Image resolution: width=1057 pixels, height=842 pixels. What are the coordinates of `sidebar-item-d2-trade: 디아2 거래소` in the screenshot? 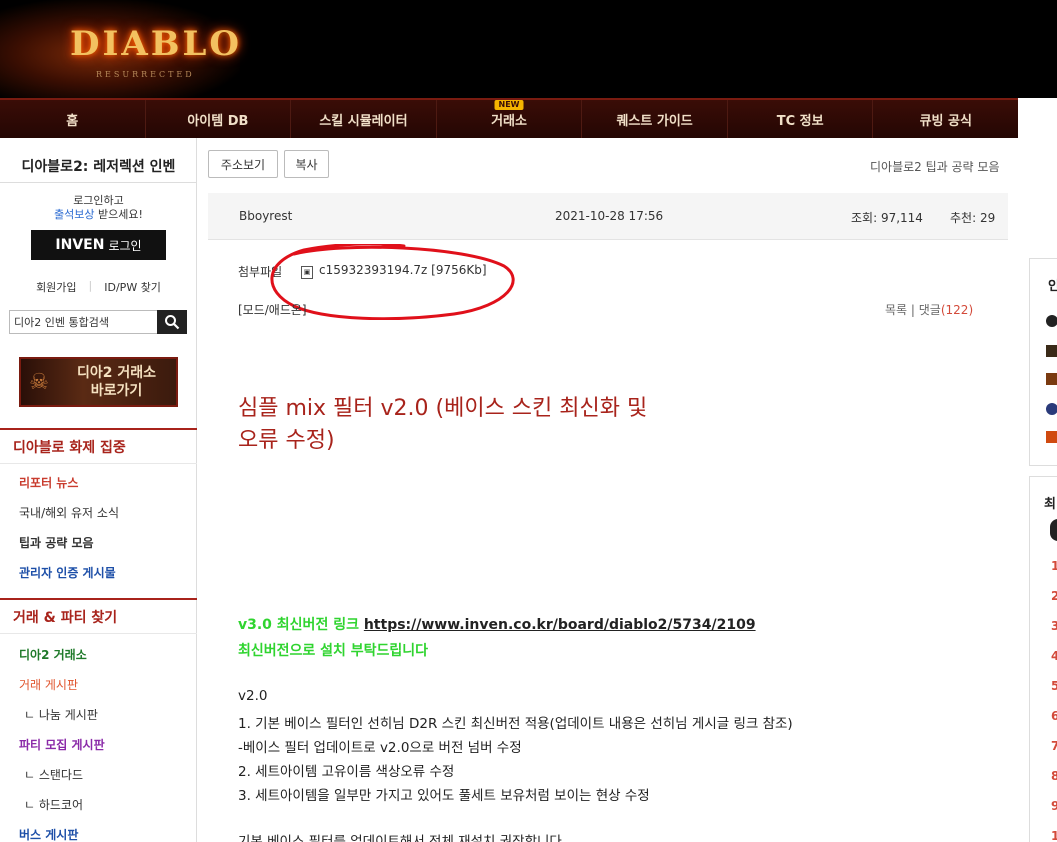 It's located at (53, 654).